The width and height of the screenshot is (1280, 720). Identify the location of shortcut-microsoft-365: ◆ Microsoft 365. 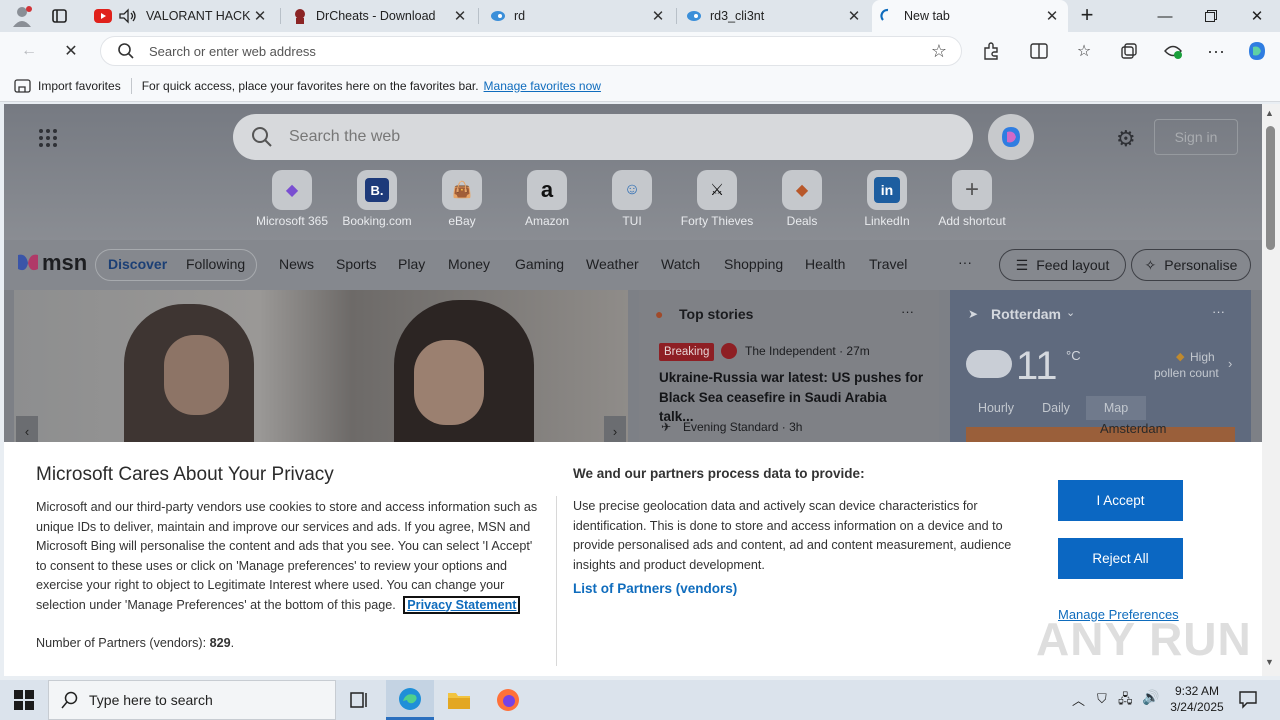
(292, 199).